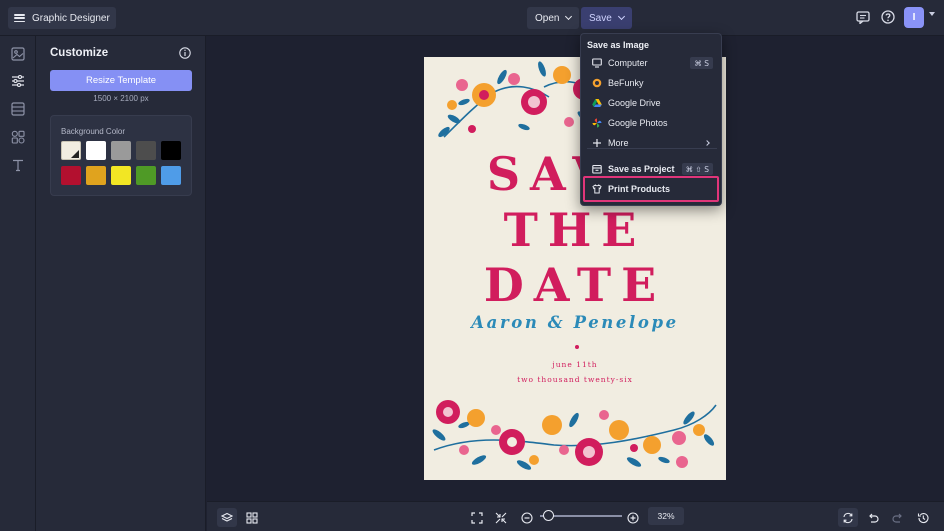  I want to click on save-computer-item: Computer ⌘ S, so click(652, 63).